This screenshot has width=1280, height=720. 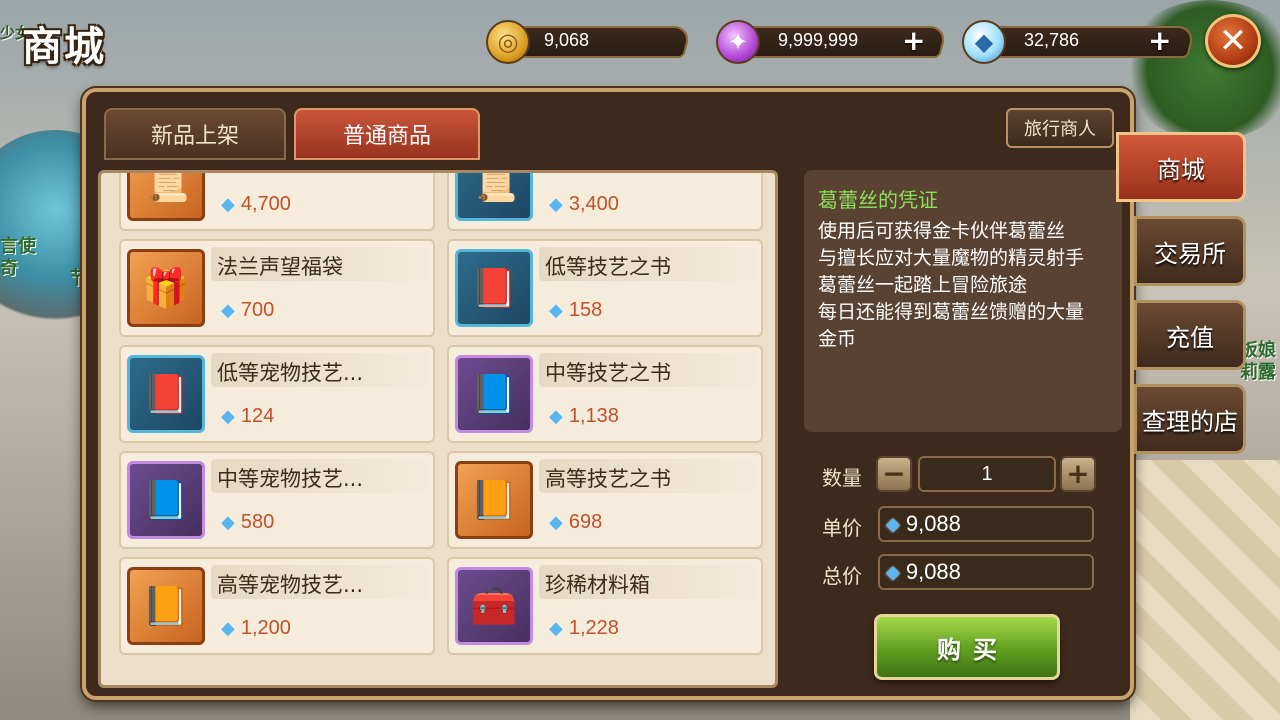 I want to click on shop-item: 📕 低等宠物技艺... ◆ 124, so click(x=277, y=394).